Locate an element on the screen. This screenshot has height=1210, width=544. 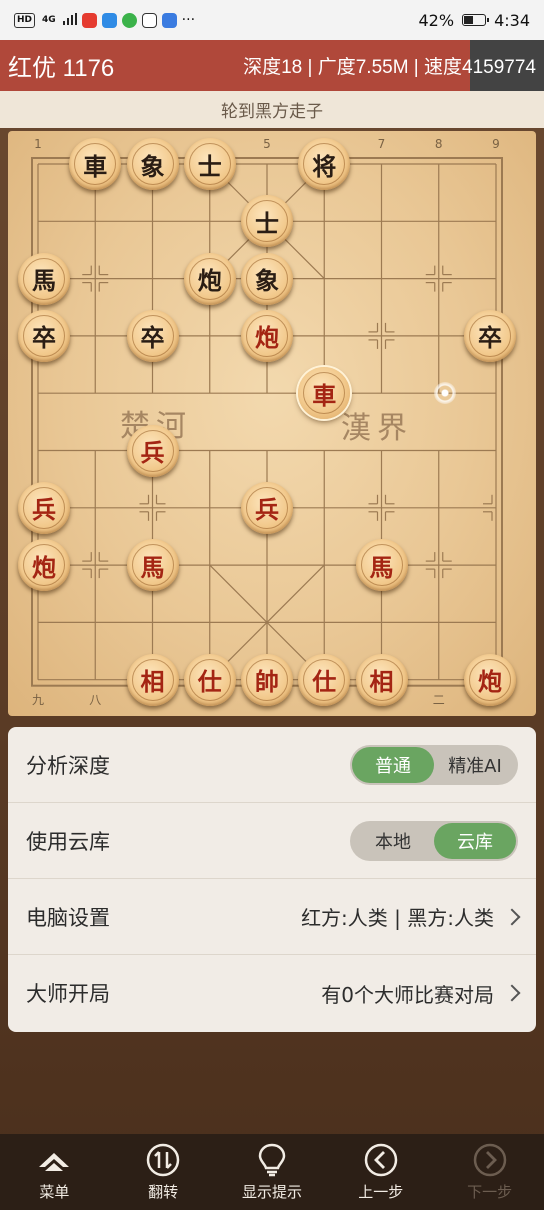
piece-label: 将 is located at coordinates (324, 164).